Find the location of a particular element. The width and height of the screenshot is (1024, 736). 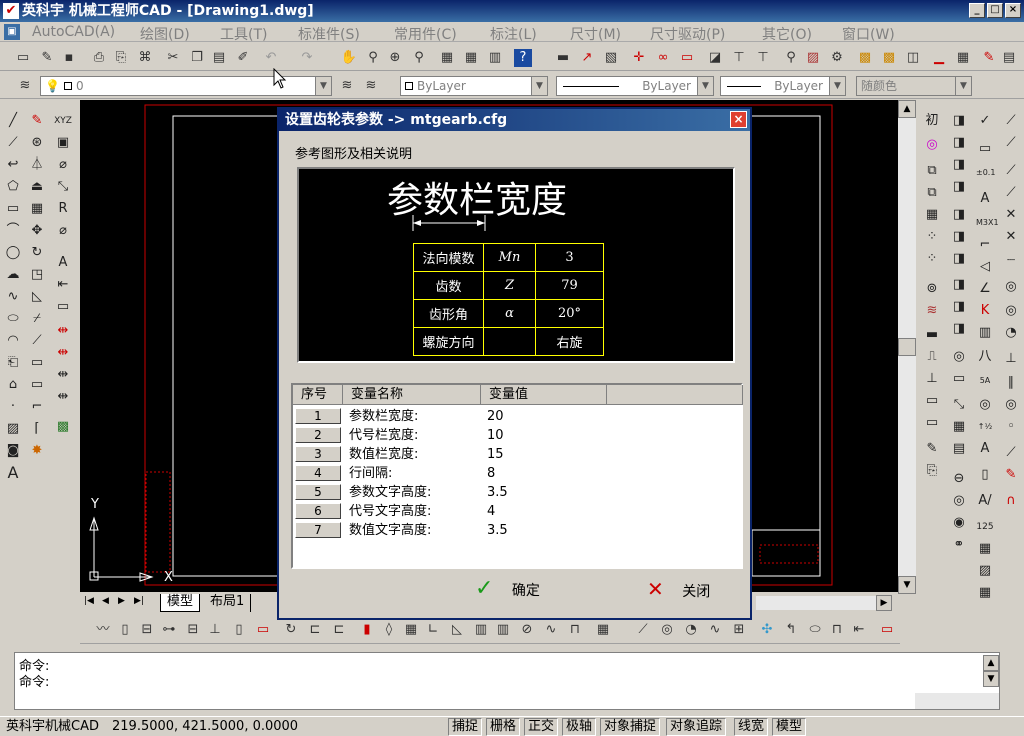

layer-manager-icon: ≋ is located at coordinates (25, 86).